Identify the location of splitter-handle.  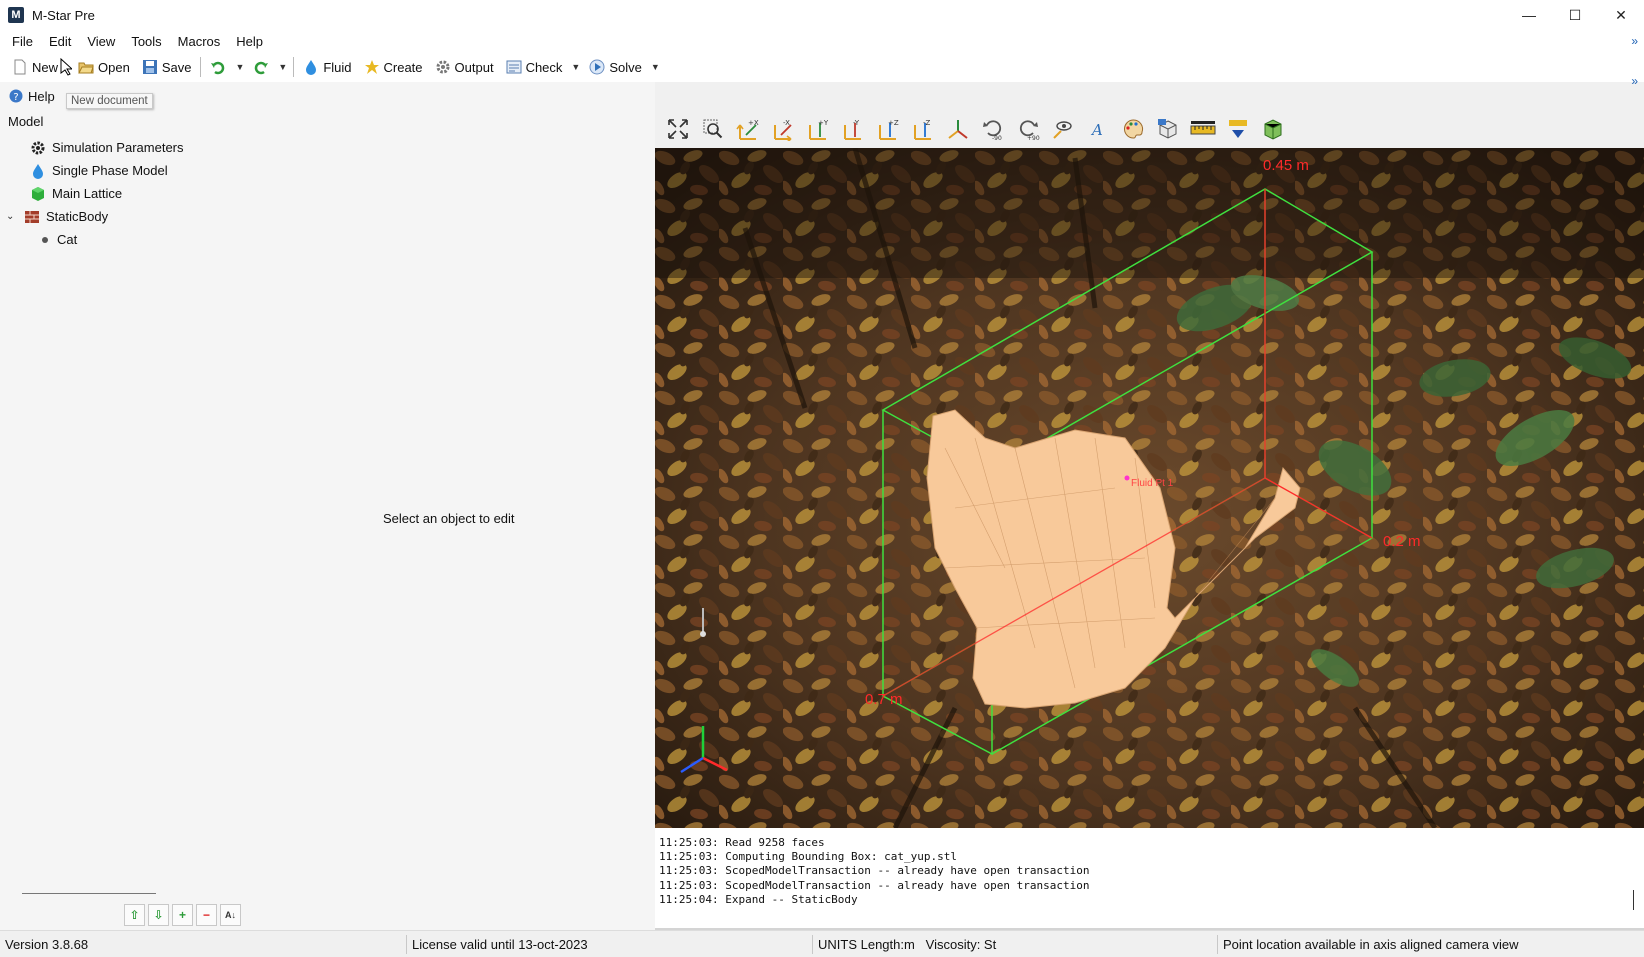
(89, 893).